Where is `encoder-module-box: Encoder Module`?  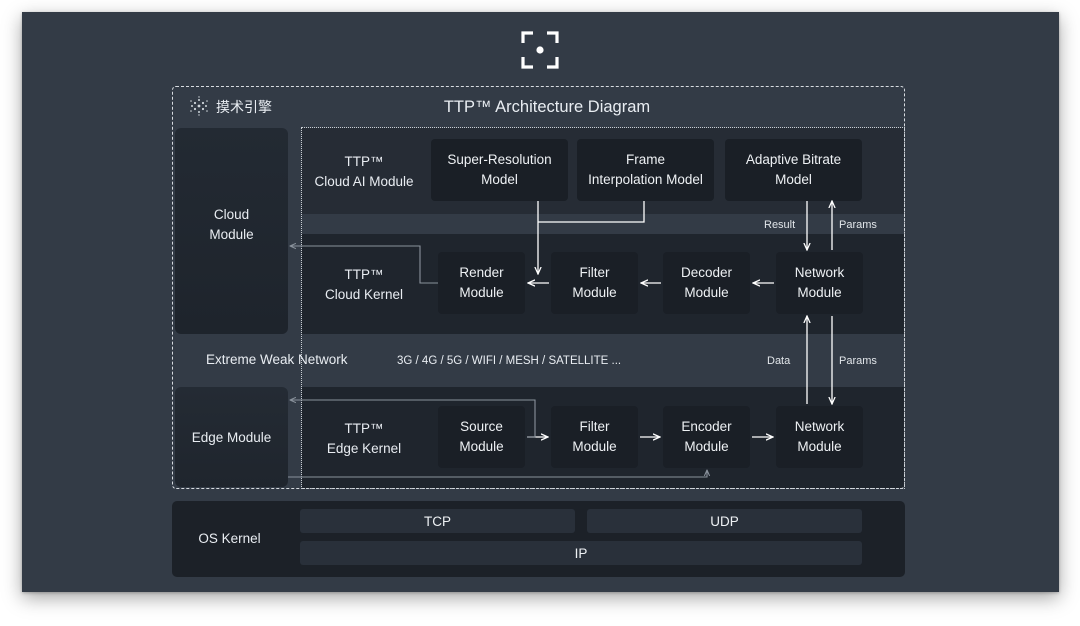
encoder-module-box: Encoder Module is located at coordinates (706, 437).